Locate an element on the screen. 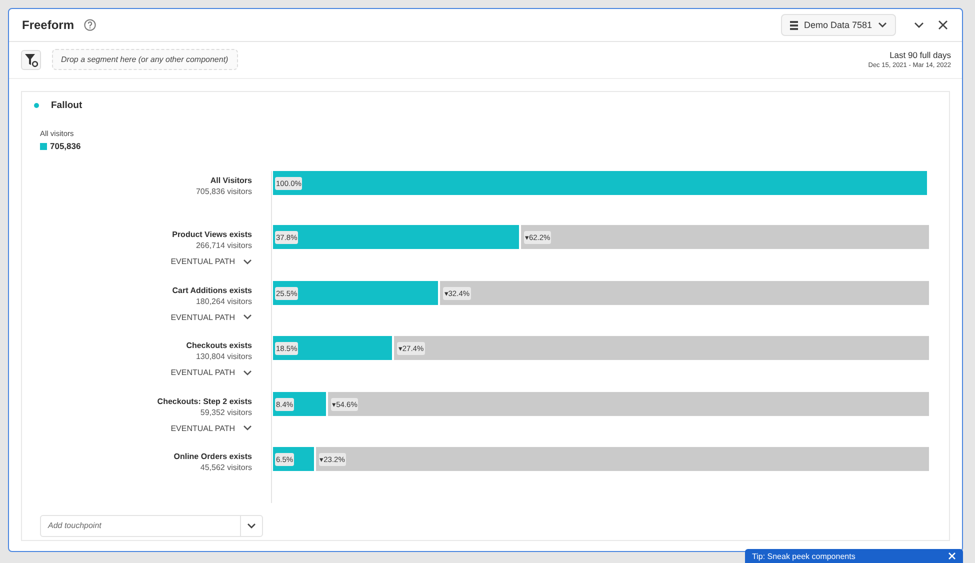 The width and height of the screenshot is (975, 563). close-icon is located at coordinates (943, 25).